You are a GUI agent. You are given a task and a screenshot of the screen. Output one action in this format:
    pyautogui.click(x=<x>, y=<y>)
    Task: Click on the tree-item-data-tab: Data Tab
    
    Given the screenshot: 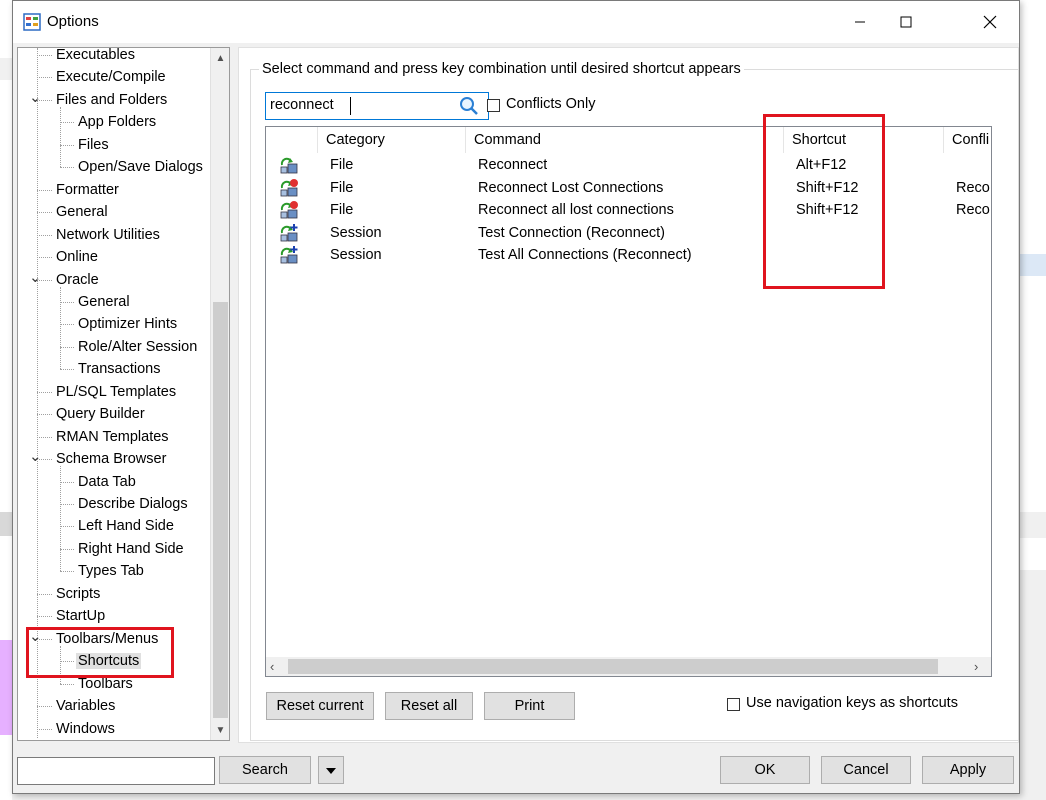 What is the action you would take?
    pyautogui.click(x=107, y=482)
    